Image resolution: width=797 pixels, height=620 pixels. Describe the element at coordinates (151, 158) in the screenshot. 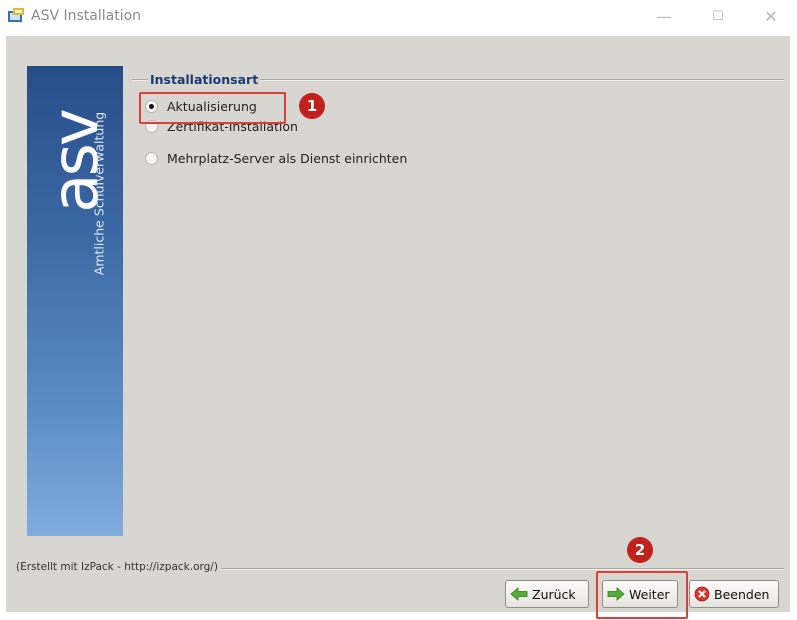

I see `radio-button` at that location.